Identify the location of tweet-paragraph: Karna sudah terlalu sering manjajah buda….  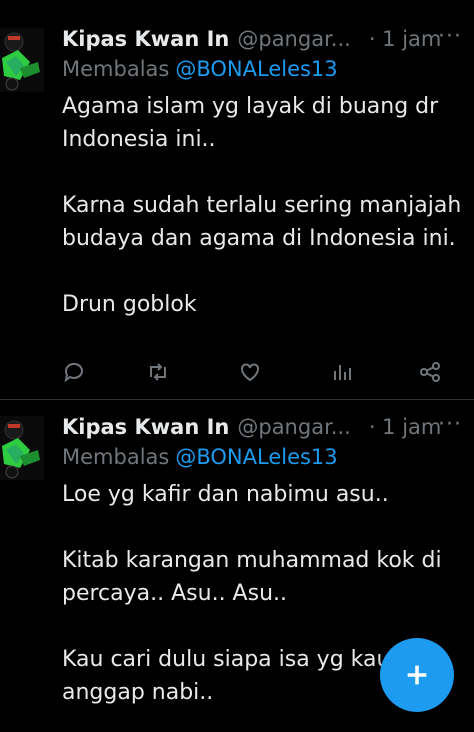
(262, 222).